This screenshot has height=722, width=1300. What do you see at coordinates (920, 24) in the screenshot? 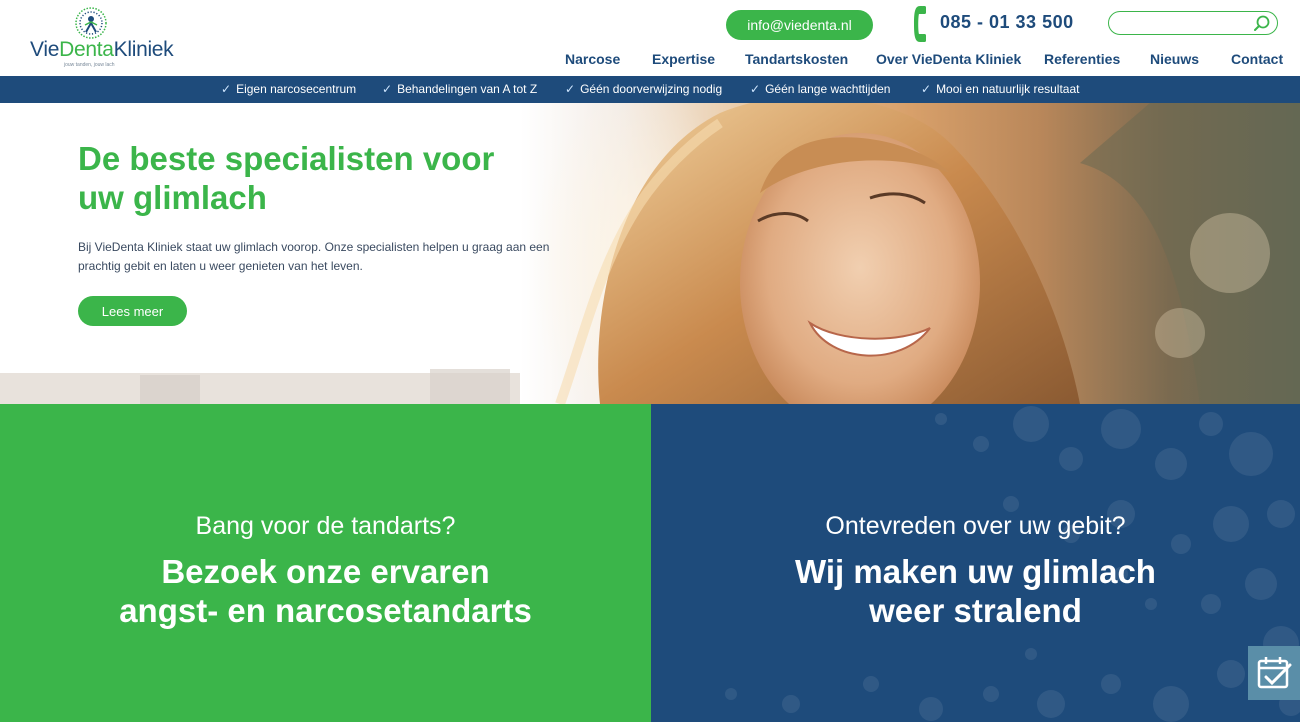
I see `phone-icon` at bounding box center [920, 24].